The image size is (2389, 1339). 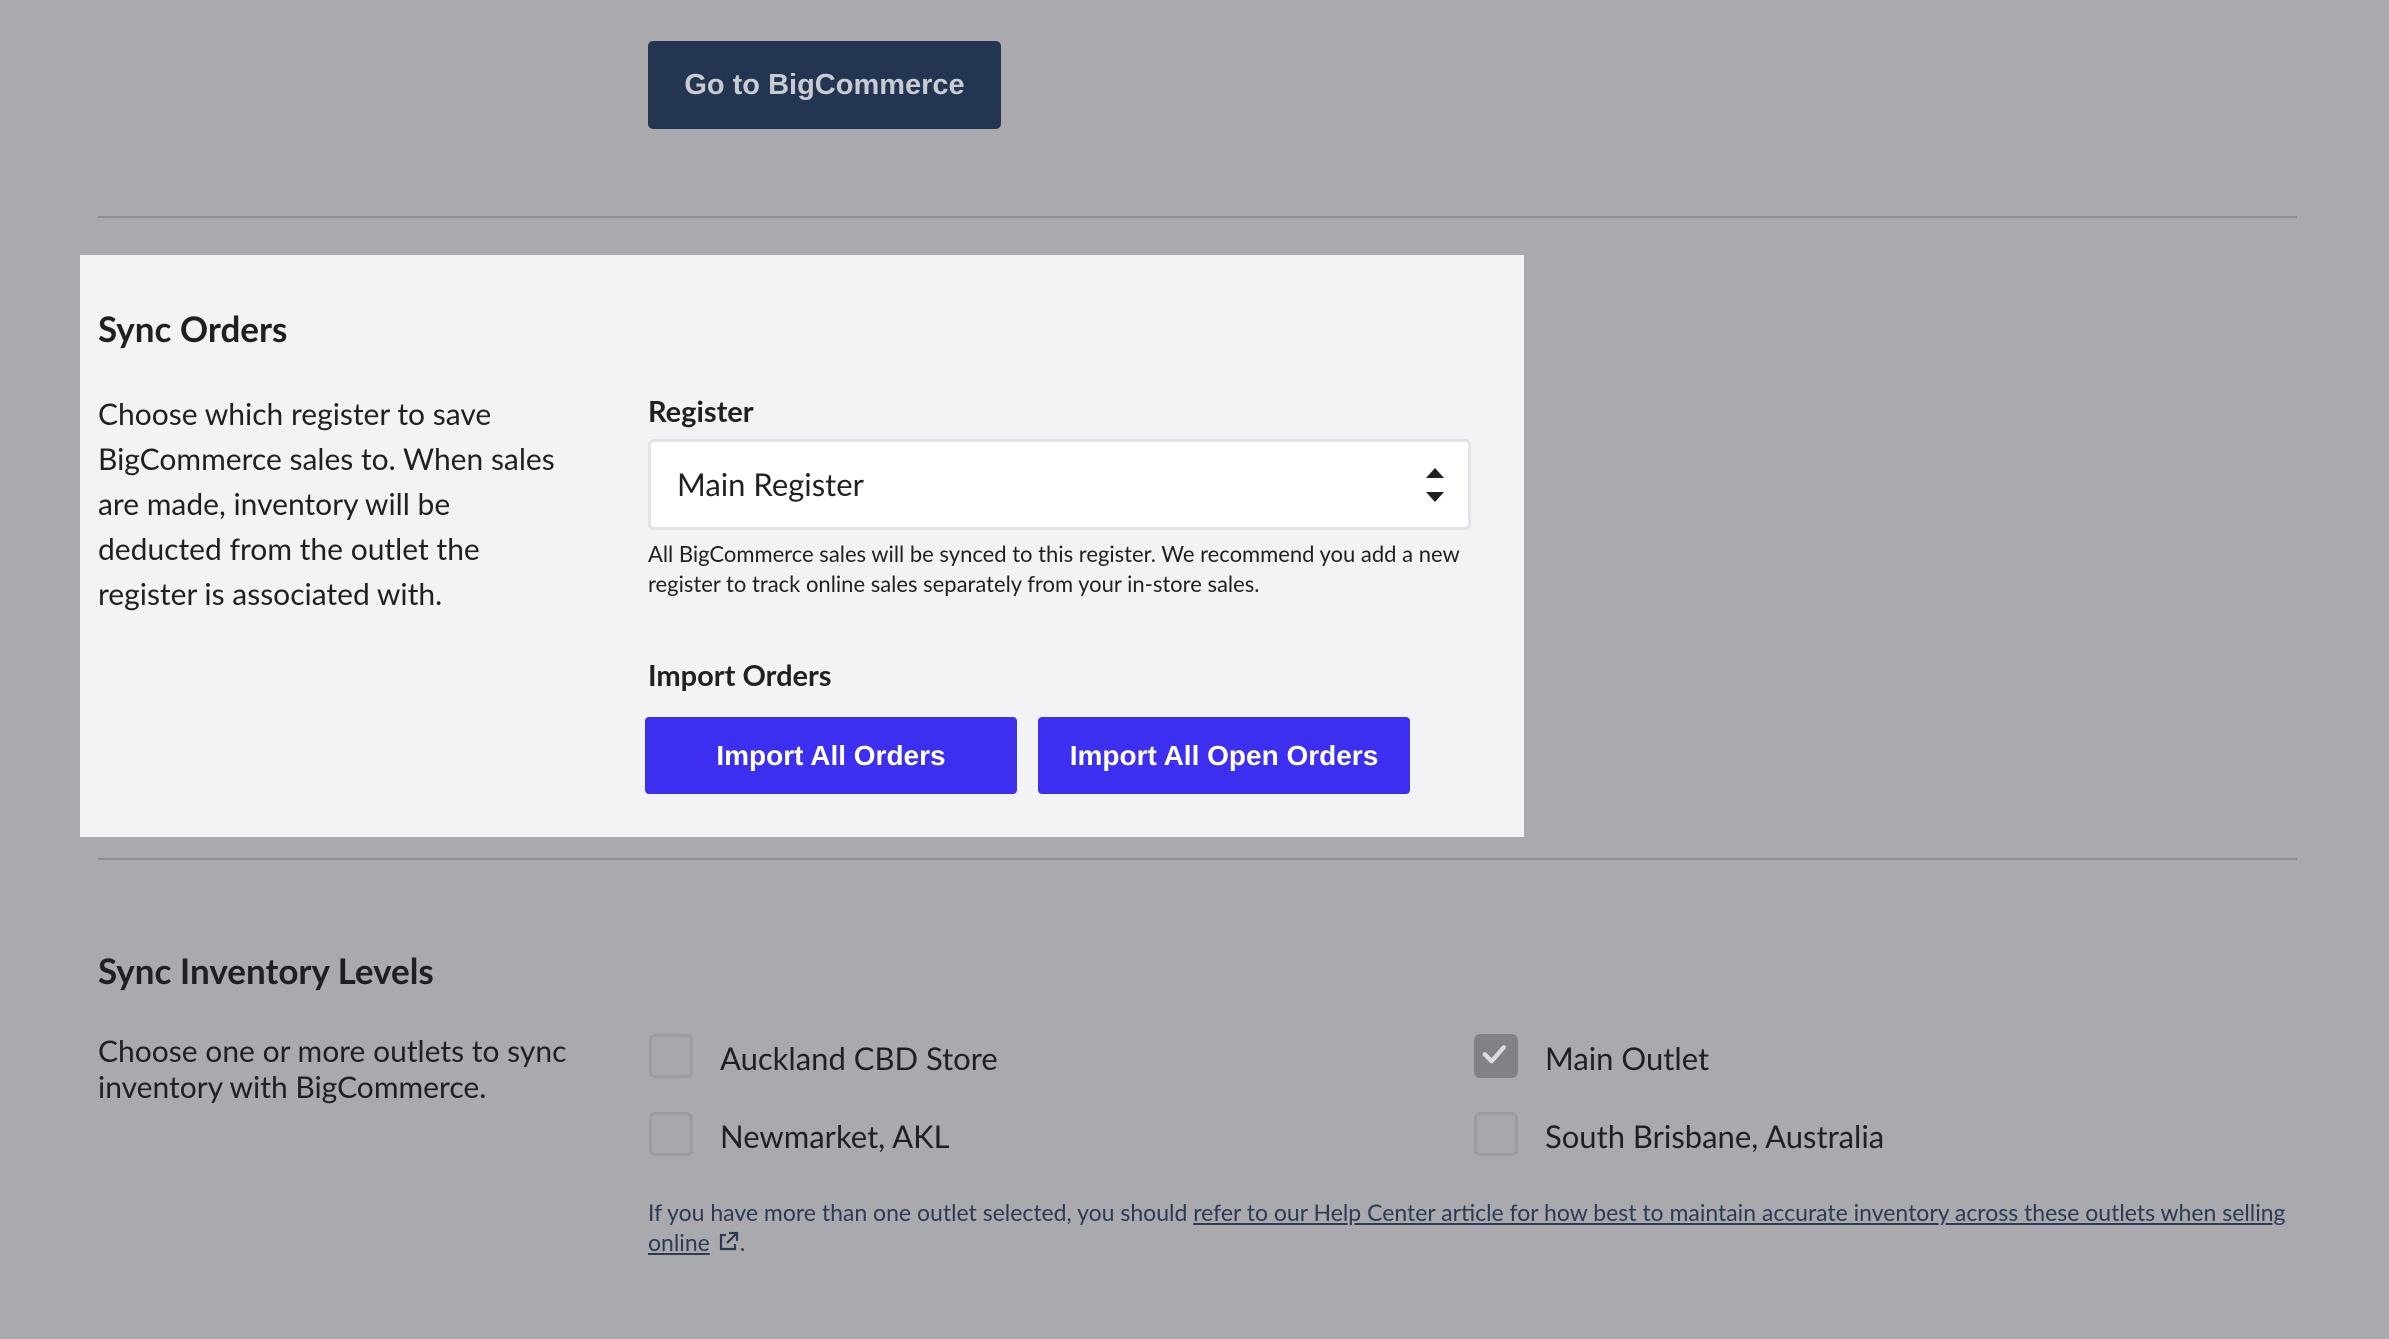 I want to click on sort-arrows-icon, so click(x=1435, y=485).